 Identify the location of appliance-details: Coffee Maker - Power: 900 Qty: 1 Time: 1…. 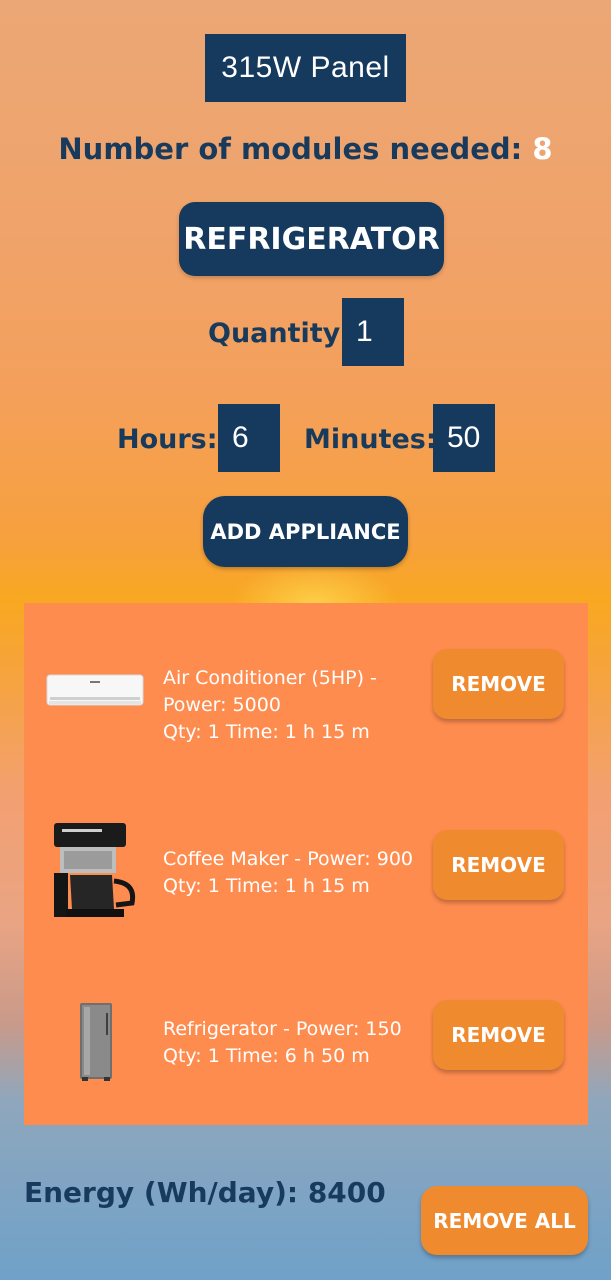
(303, 873).